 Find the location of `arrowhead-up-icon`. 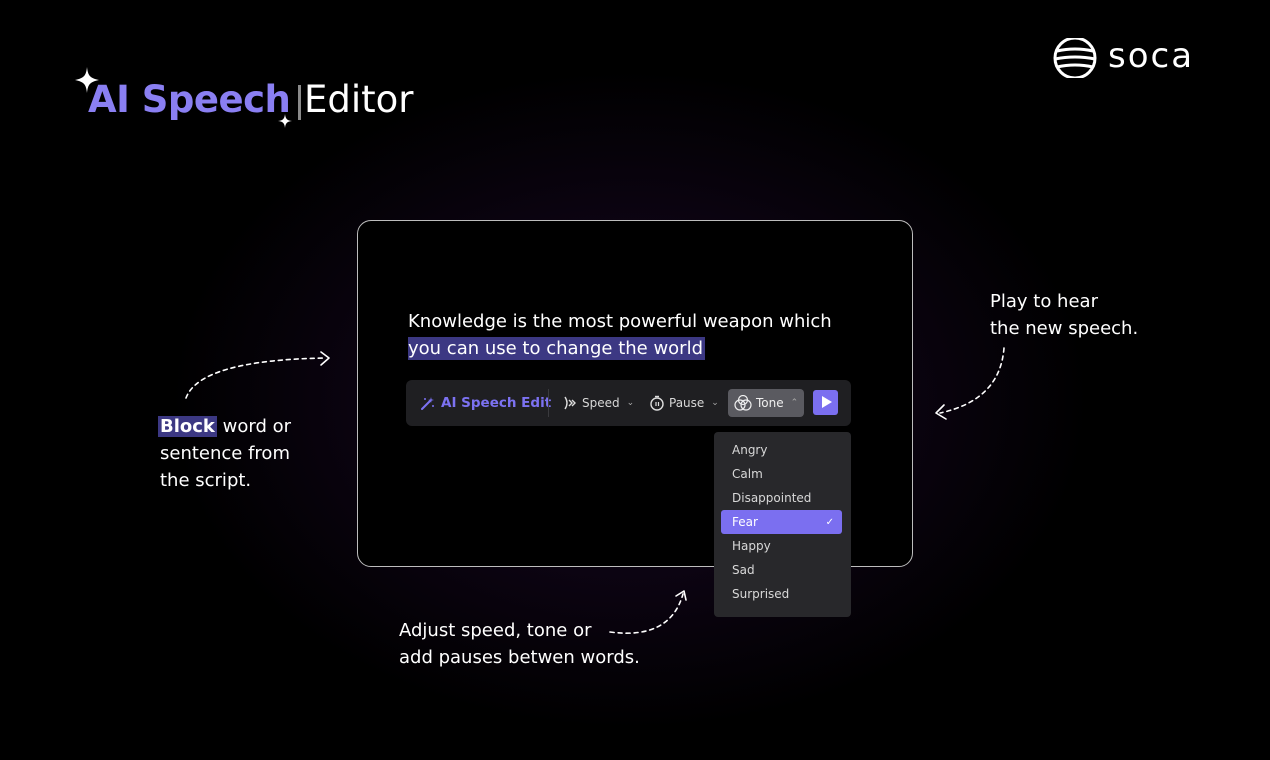

arrowhead-up-icon is located at coordinates (681, 595).